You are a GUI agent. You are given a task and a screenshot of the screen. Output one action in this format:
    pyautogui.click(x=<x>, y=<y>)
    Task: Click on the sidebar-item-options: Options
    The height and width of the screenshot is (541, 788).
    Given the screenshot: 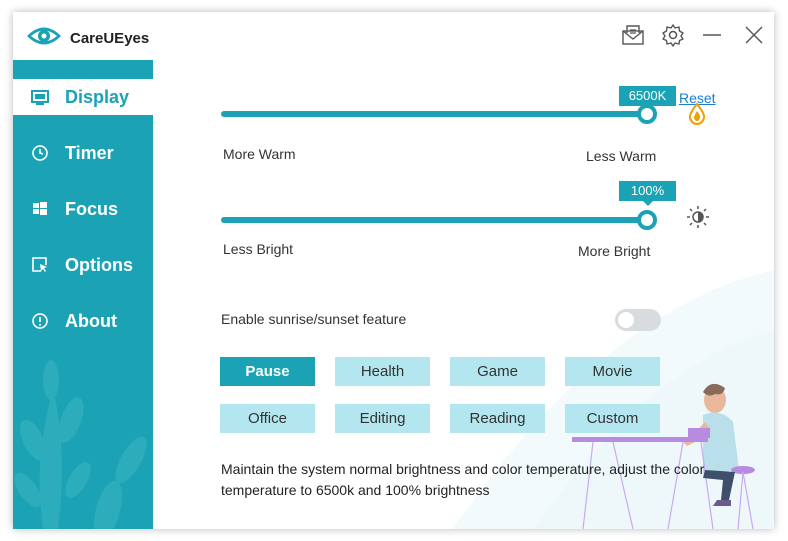 What is the action you would take?
    pyautogui.click(x=83, y=265)
    